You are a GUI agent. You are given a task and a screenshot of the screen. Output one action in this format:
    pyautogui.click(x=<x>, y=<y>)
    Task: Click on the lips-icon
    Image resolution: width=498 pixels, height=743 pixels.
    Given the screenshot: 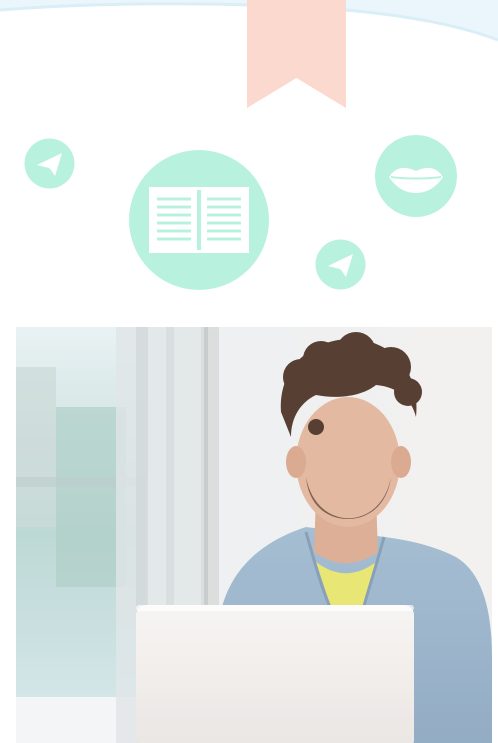 What is the action you would take?
    pyautogui.click(x=416, y=176)
    